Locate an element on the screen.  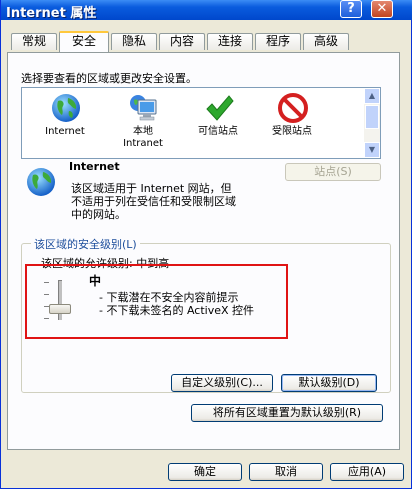
tab-programs: 程序 is located at coordinates (278, 41).